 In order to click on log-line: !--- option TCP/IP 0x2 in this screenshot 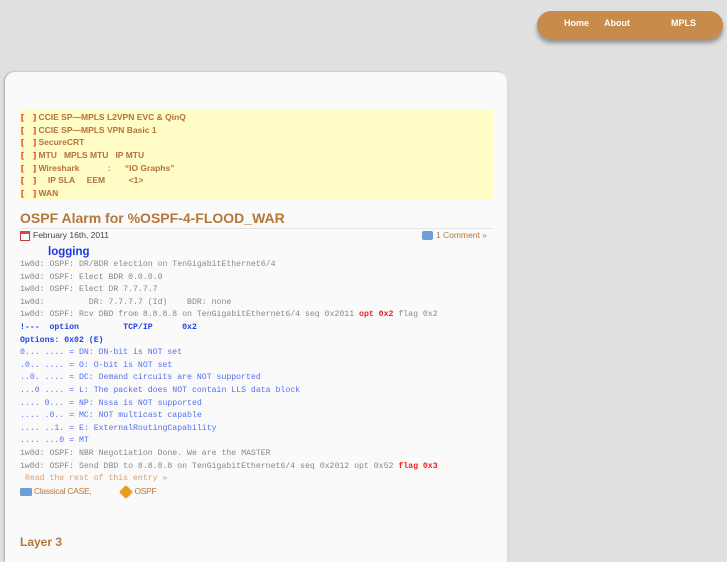, I will do `click(229, 328)`.